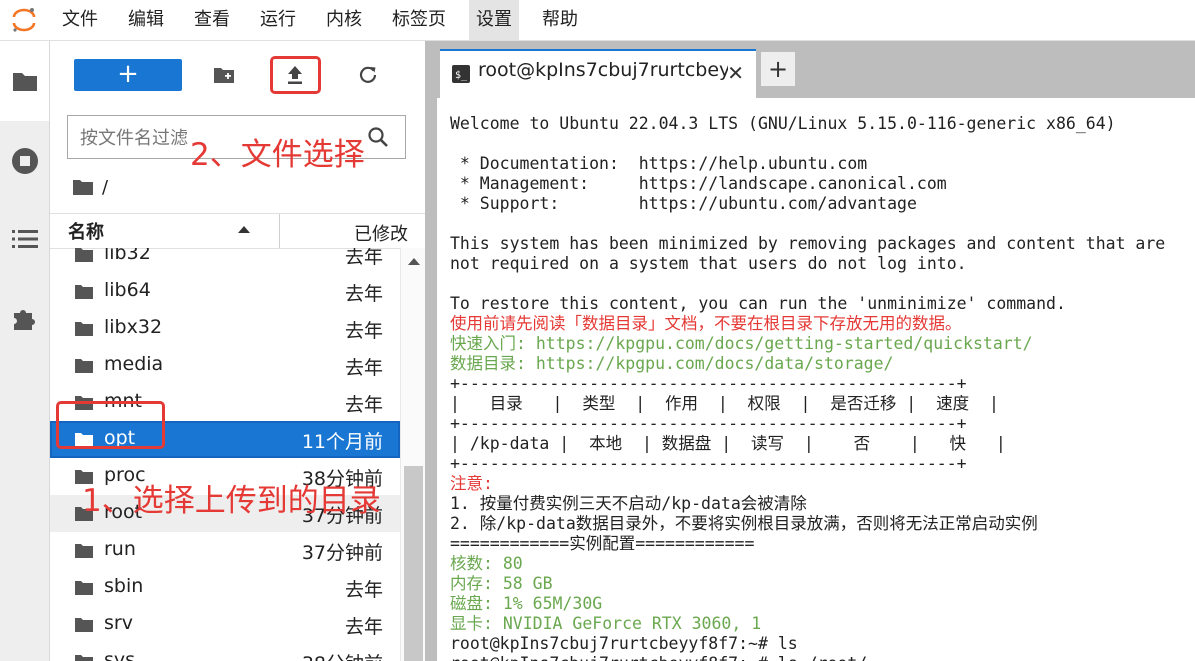 This screenshot has height=661, width=1195. I want to click on close-icon: ✕, so click(735, 73).